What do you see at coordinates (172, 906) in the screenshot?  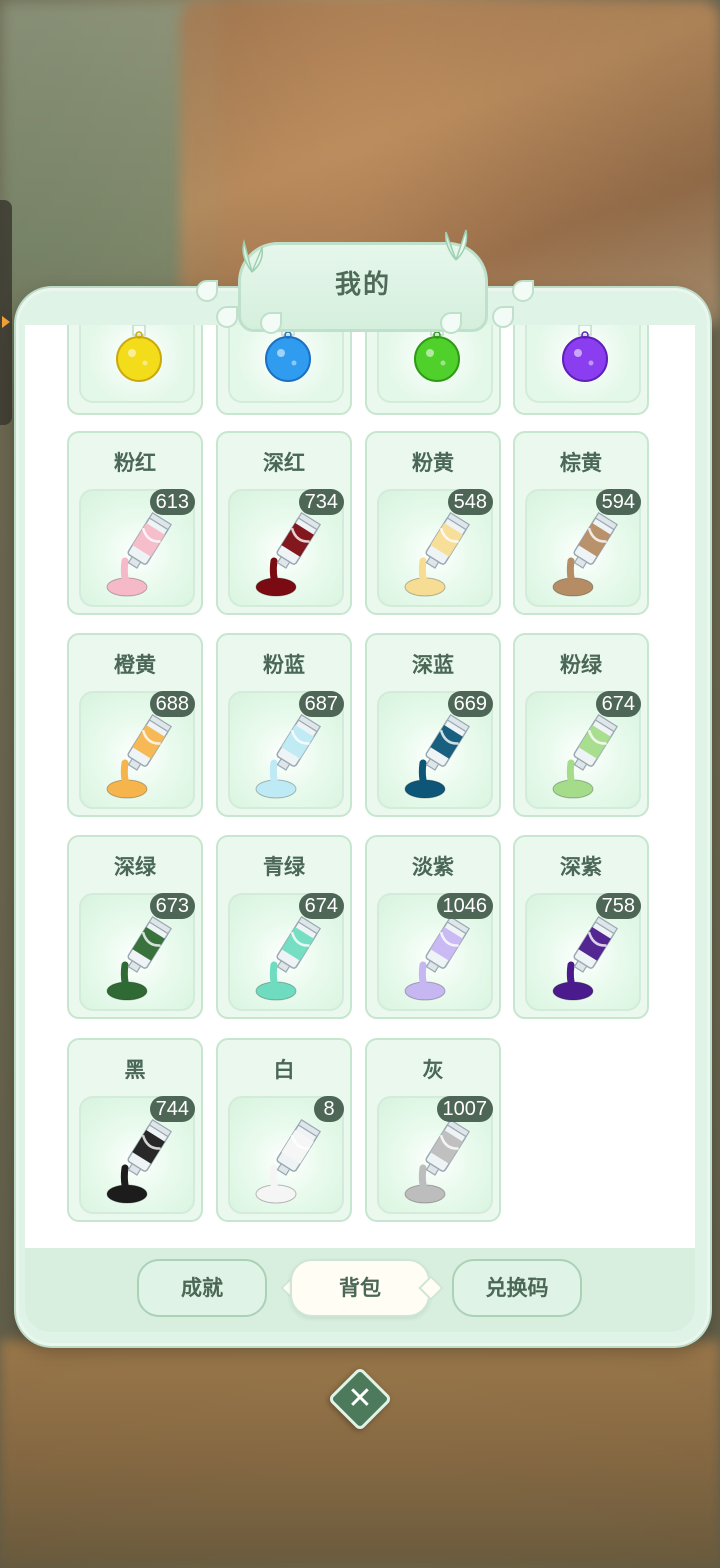 I see `item-count-badge: 673` at bounding box center [172, 906].